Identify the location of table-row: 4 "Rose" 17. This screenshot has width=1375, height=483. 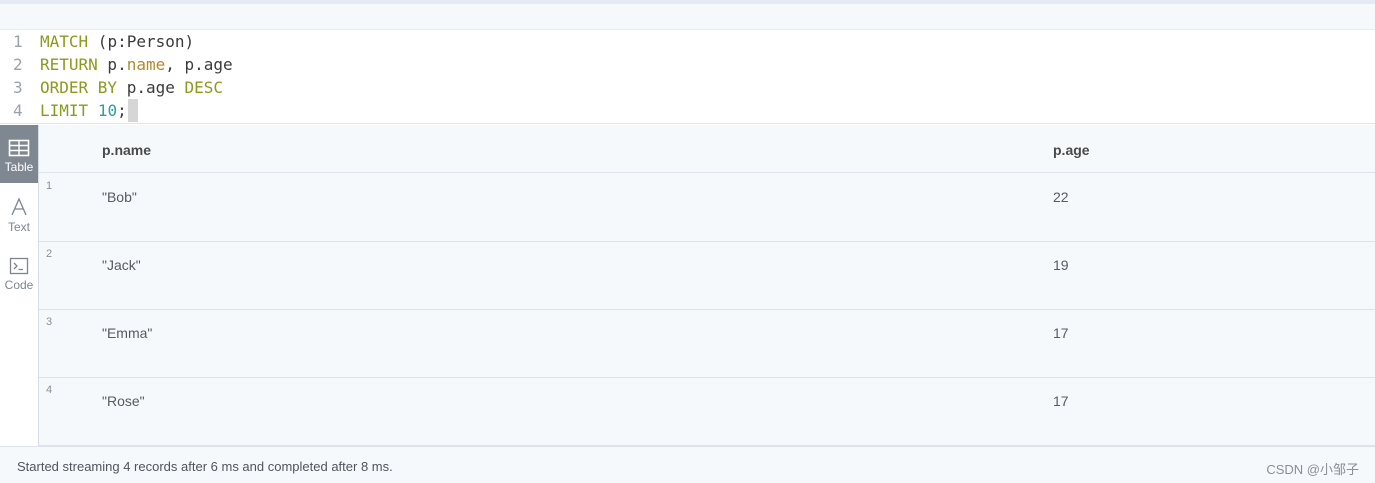
(707, 412).